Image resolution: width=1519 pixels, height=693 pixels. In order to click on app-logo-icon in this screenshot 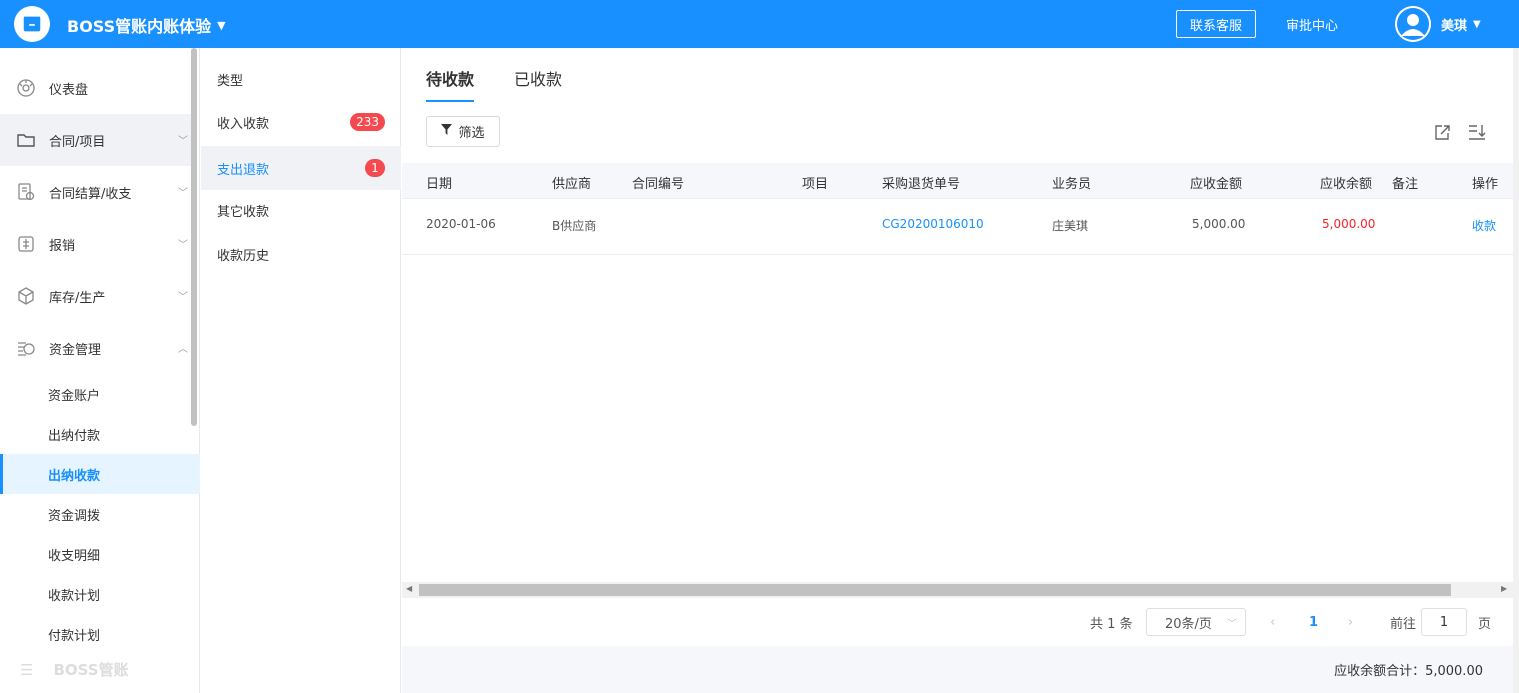, I will do `click(32, 24)`.